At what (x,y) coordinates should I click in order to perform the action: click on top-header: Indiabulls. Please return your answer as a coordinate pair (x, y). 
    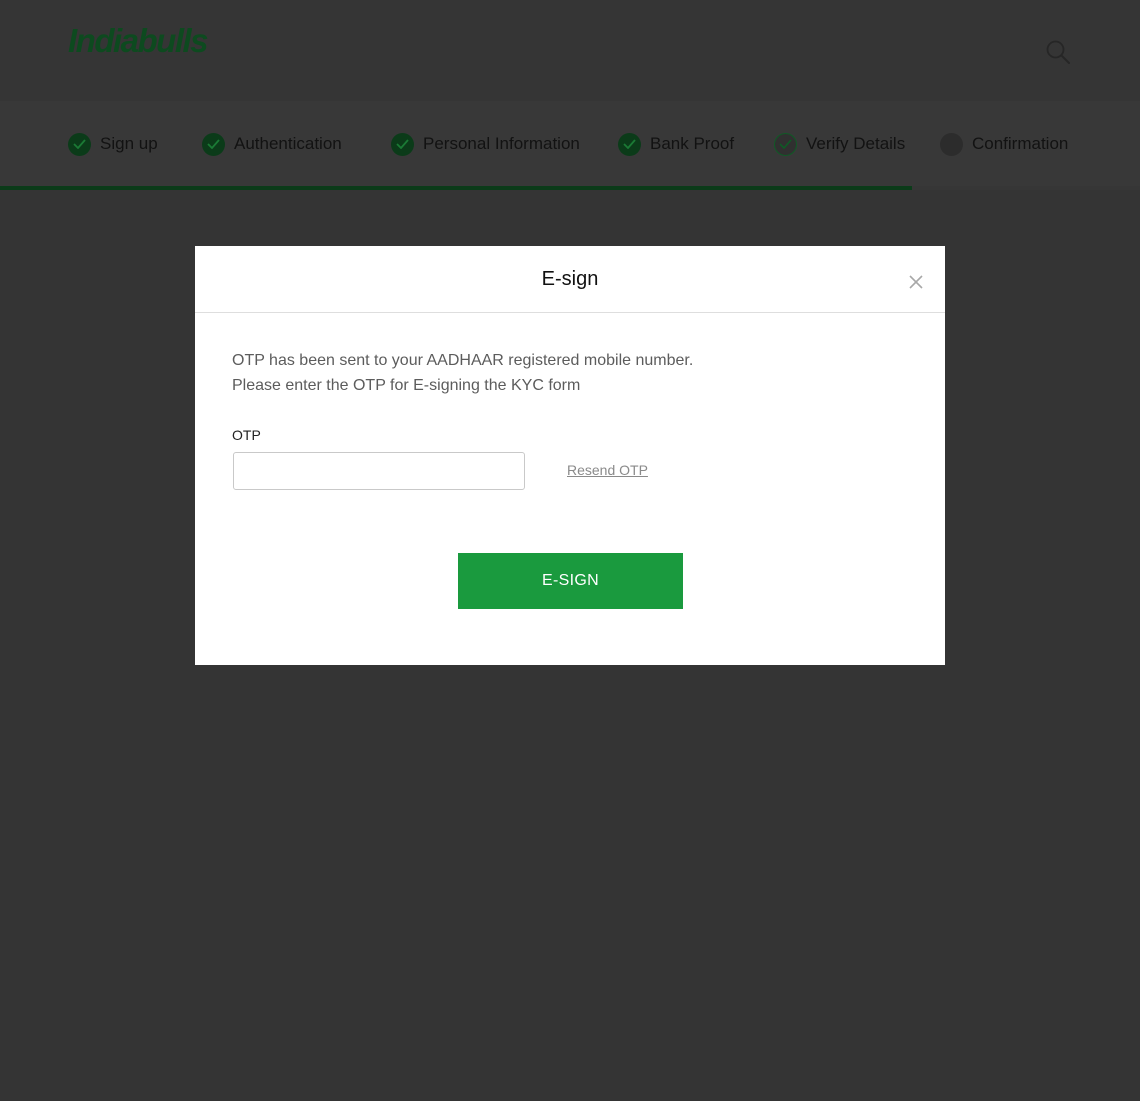
    Looking at the image, I should click on (570, 50).